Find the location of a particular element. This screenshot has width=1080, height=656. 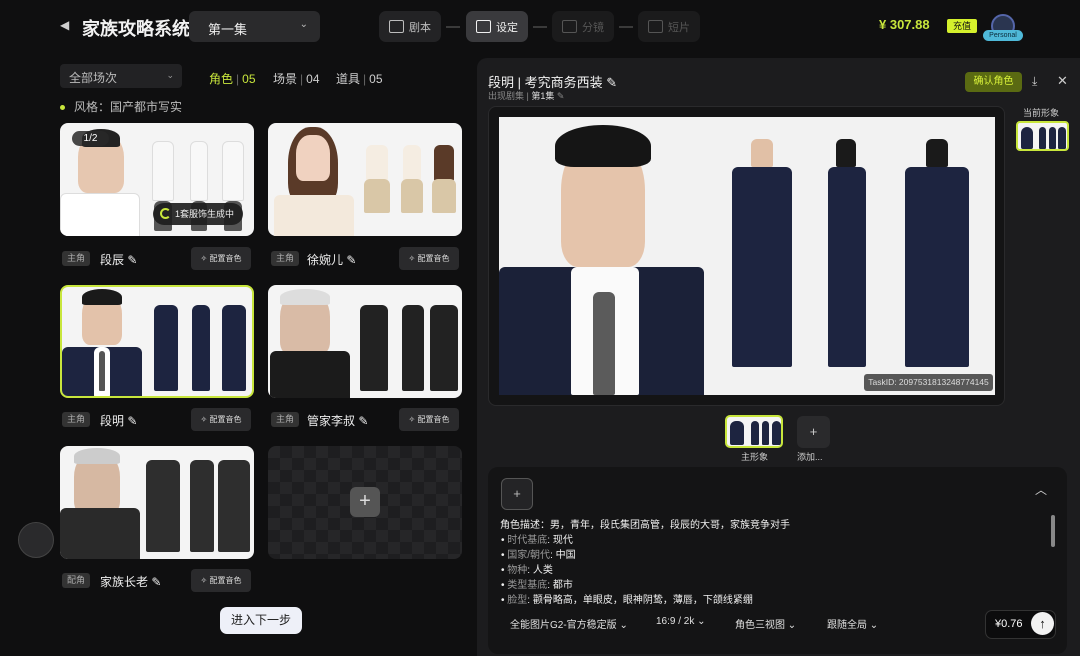

description-headline: 角色描述：男，青年，段氏集团高管，段辰的大哥，家族竞争对手 is located at coordinates (645, 525).